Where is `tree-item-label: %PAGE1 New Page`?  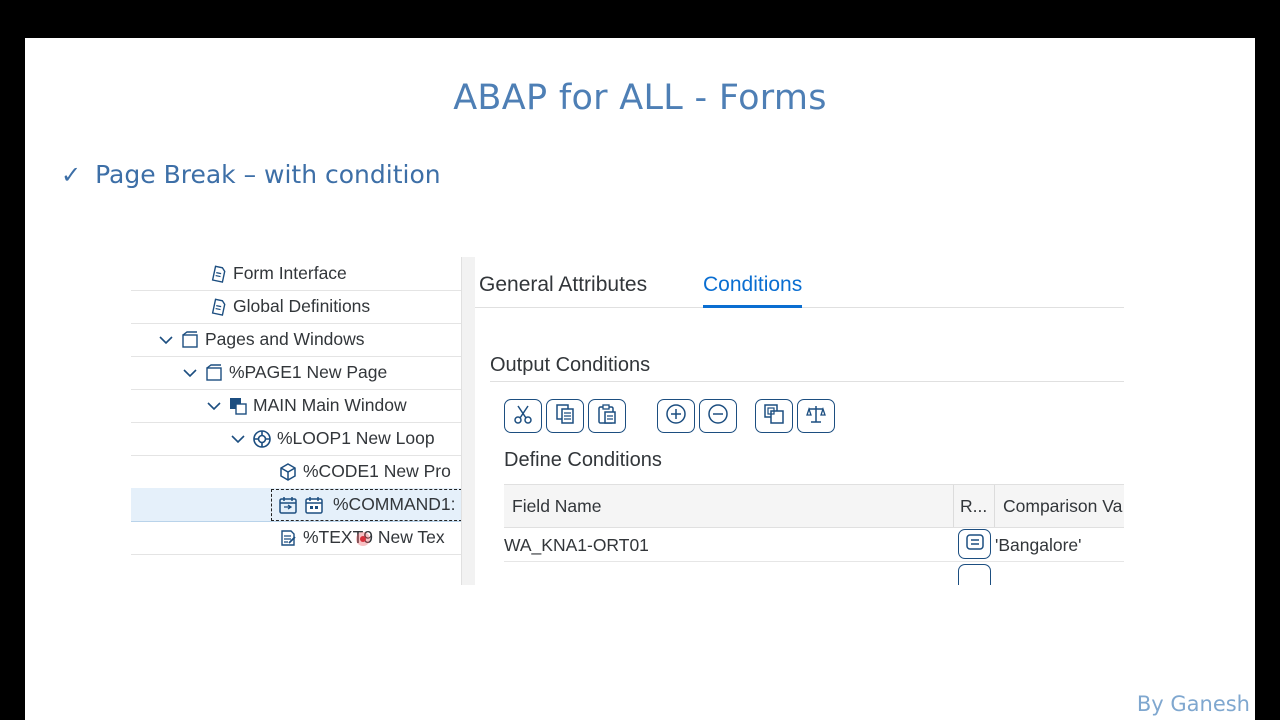
tree-item-label: %PAGE1 New Page is located at coordinates (308, 372).